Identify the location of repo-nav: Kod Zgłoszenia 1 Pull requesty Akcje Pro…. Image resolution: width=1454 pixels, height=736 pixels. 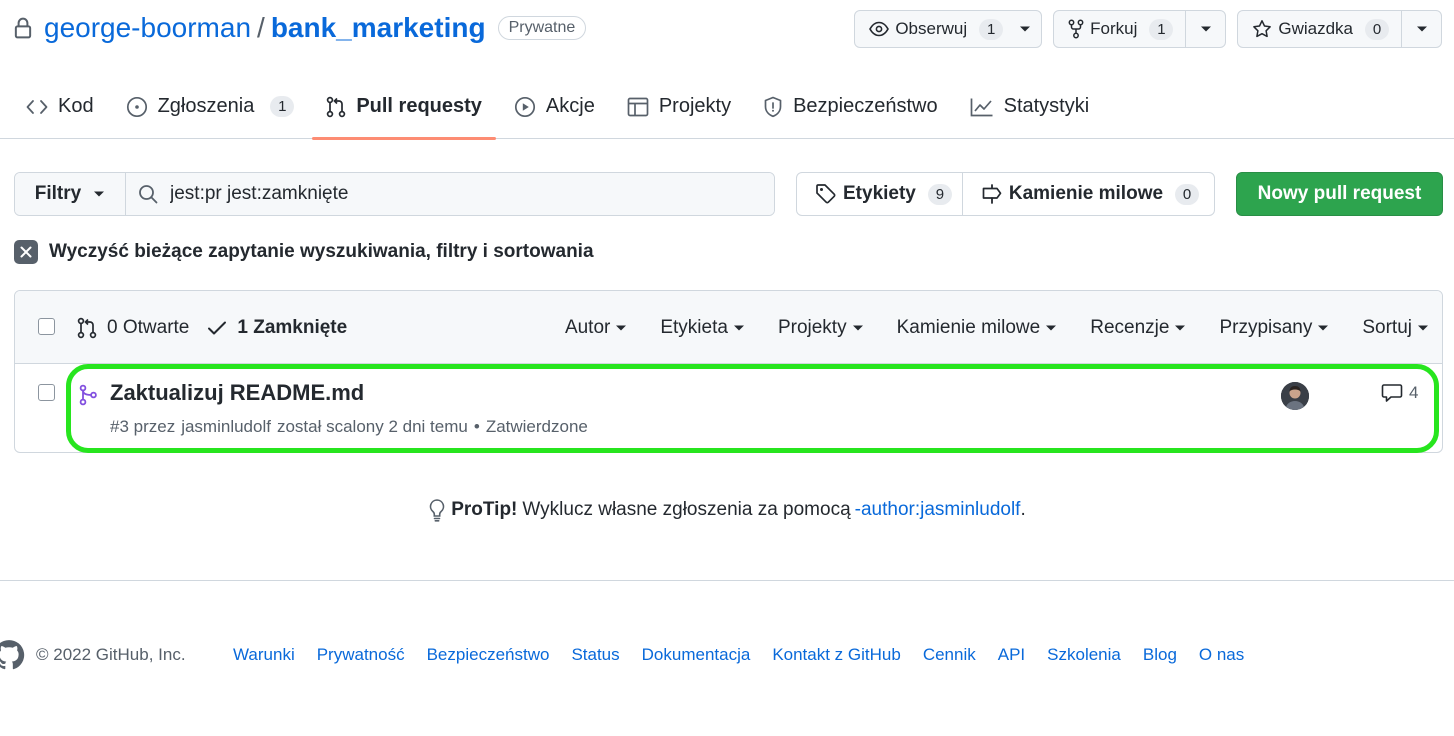
(558, 107).